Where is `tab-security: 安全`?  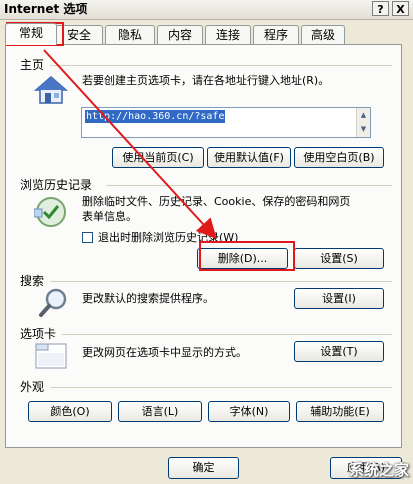
tab-security: 安全 is located at coordinates (79, 34).